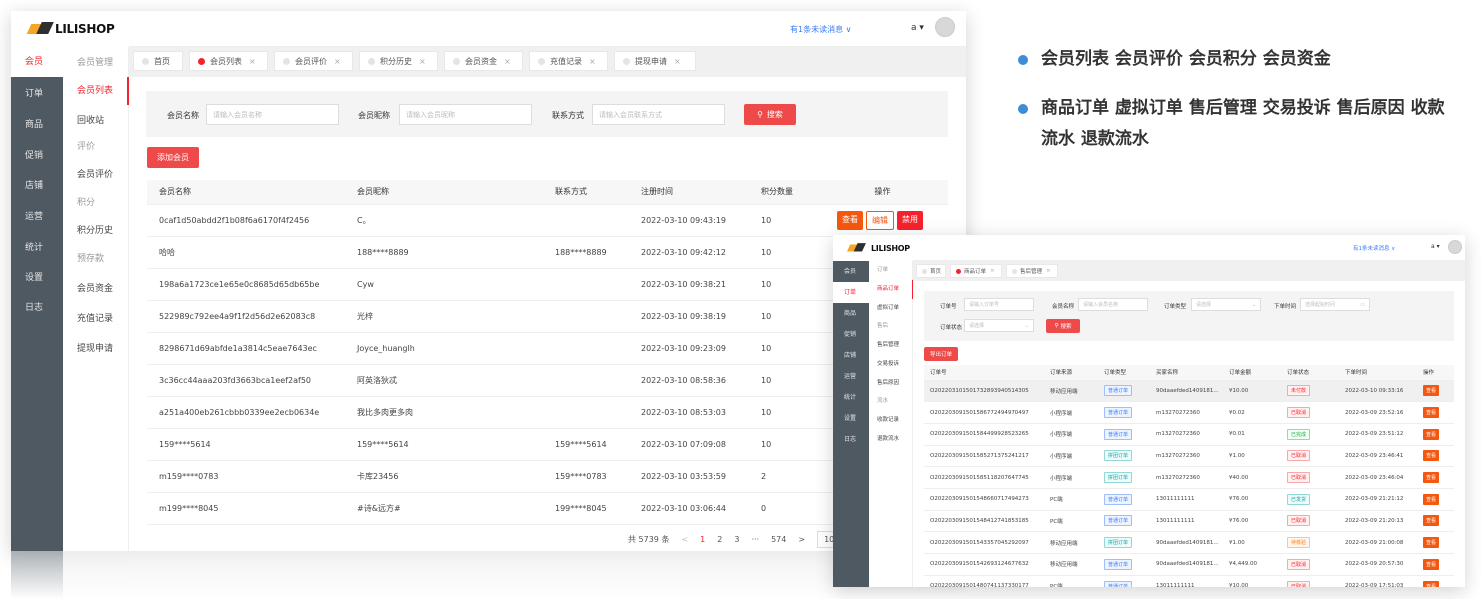  What do you see at coordinates (173, 157) in the screenshot?
I see `add-member-button: 添加会员` at bounding box center [173, 157].